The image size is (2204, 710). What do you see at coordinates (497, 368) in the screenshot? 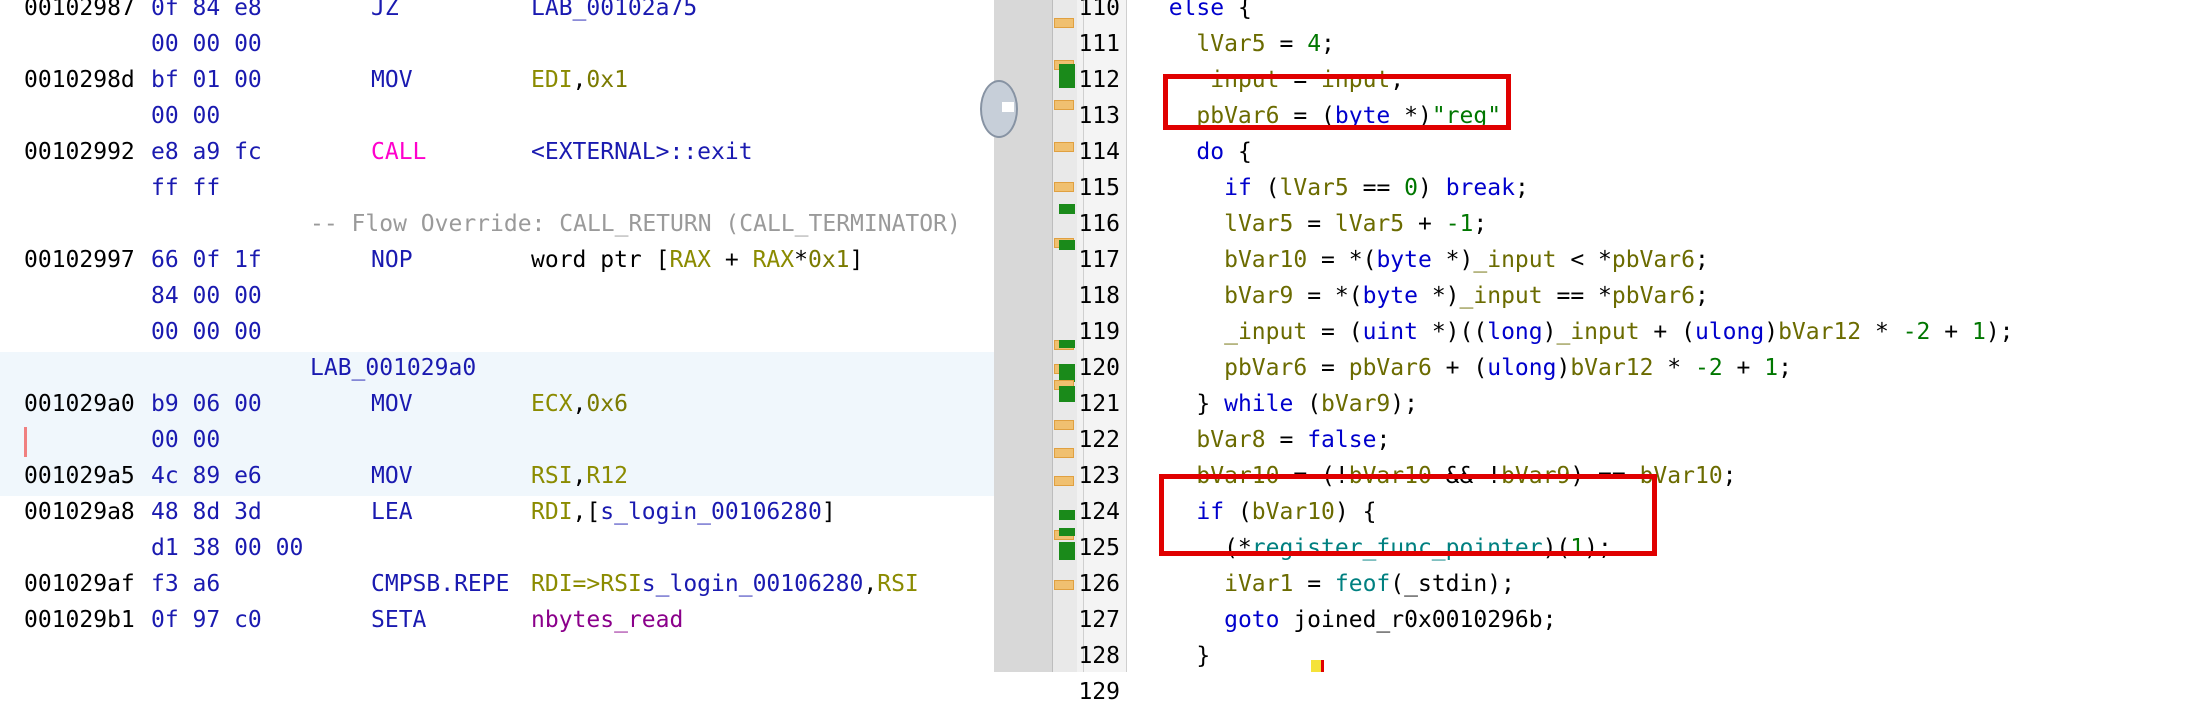
I see `label-row: LAB_001029a0` at bounding box center [497, 368].